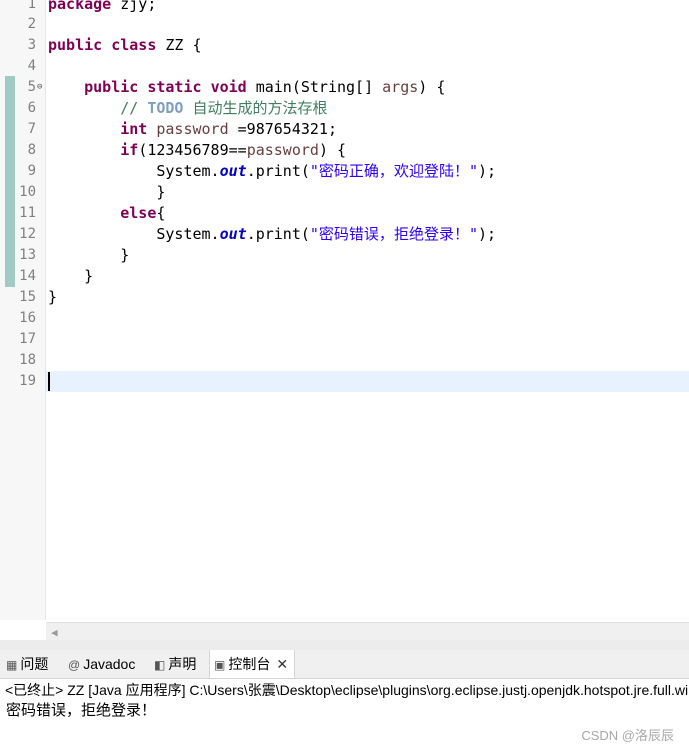 The image size is (689, 750). I want to click on panel-separator, so click(344, 645).